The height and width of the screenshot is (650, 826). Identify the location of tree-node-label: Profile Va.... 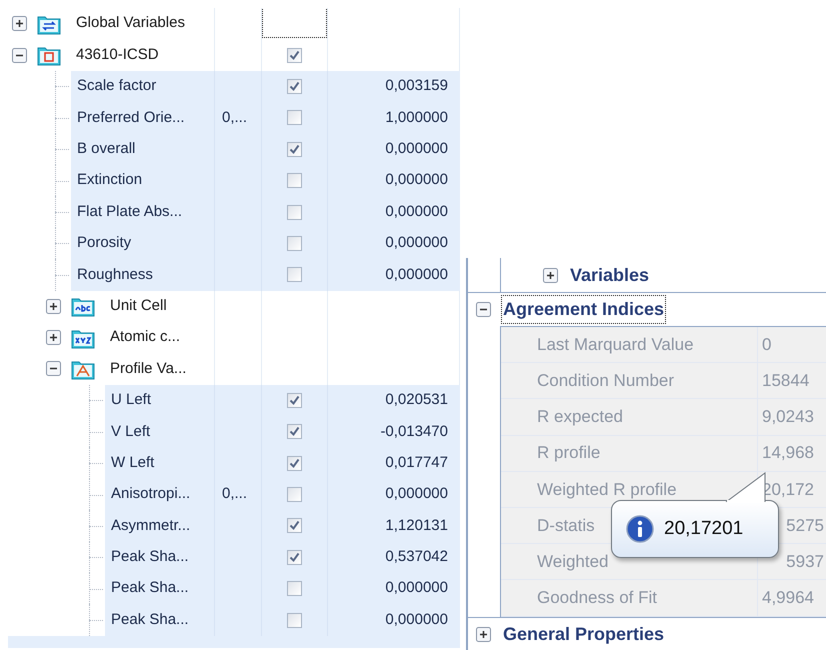
(148, 369).